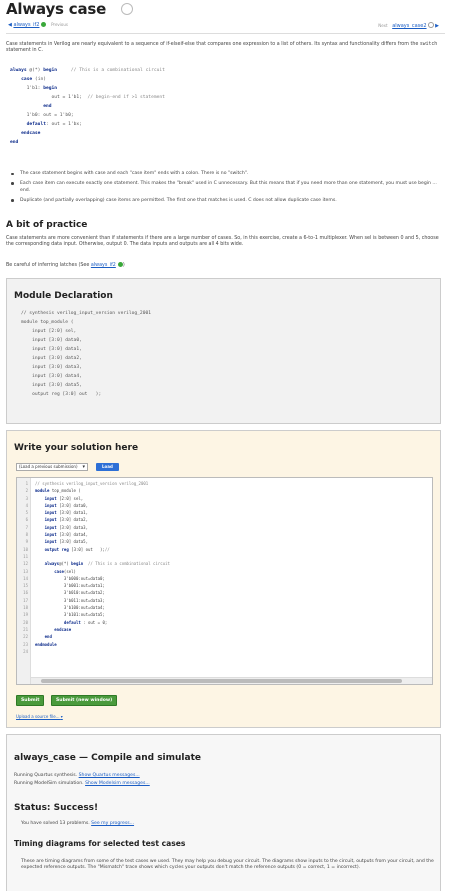 The image size is (451, 891). Describe the element at coordinates (221, 681) in the screenshot. I see `scrollbar-thumb` at that location.